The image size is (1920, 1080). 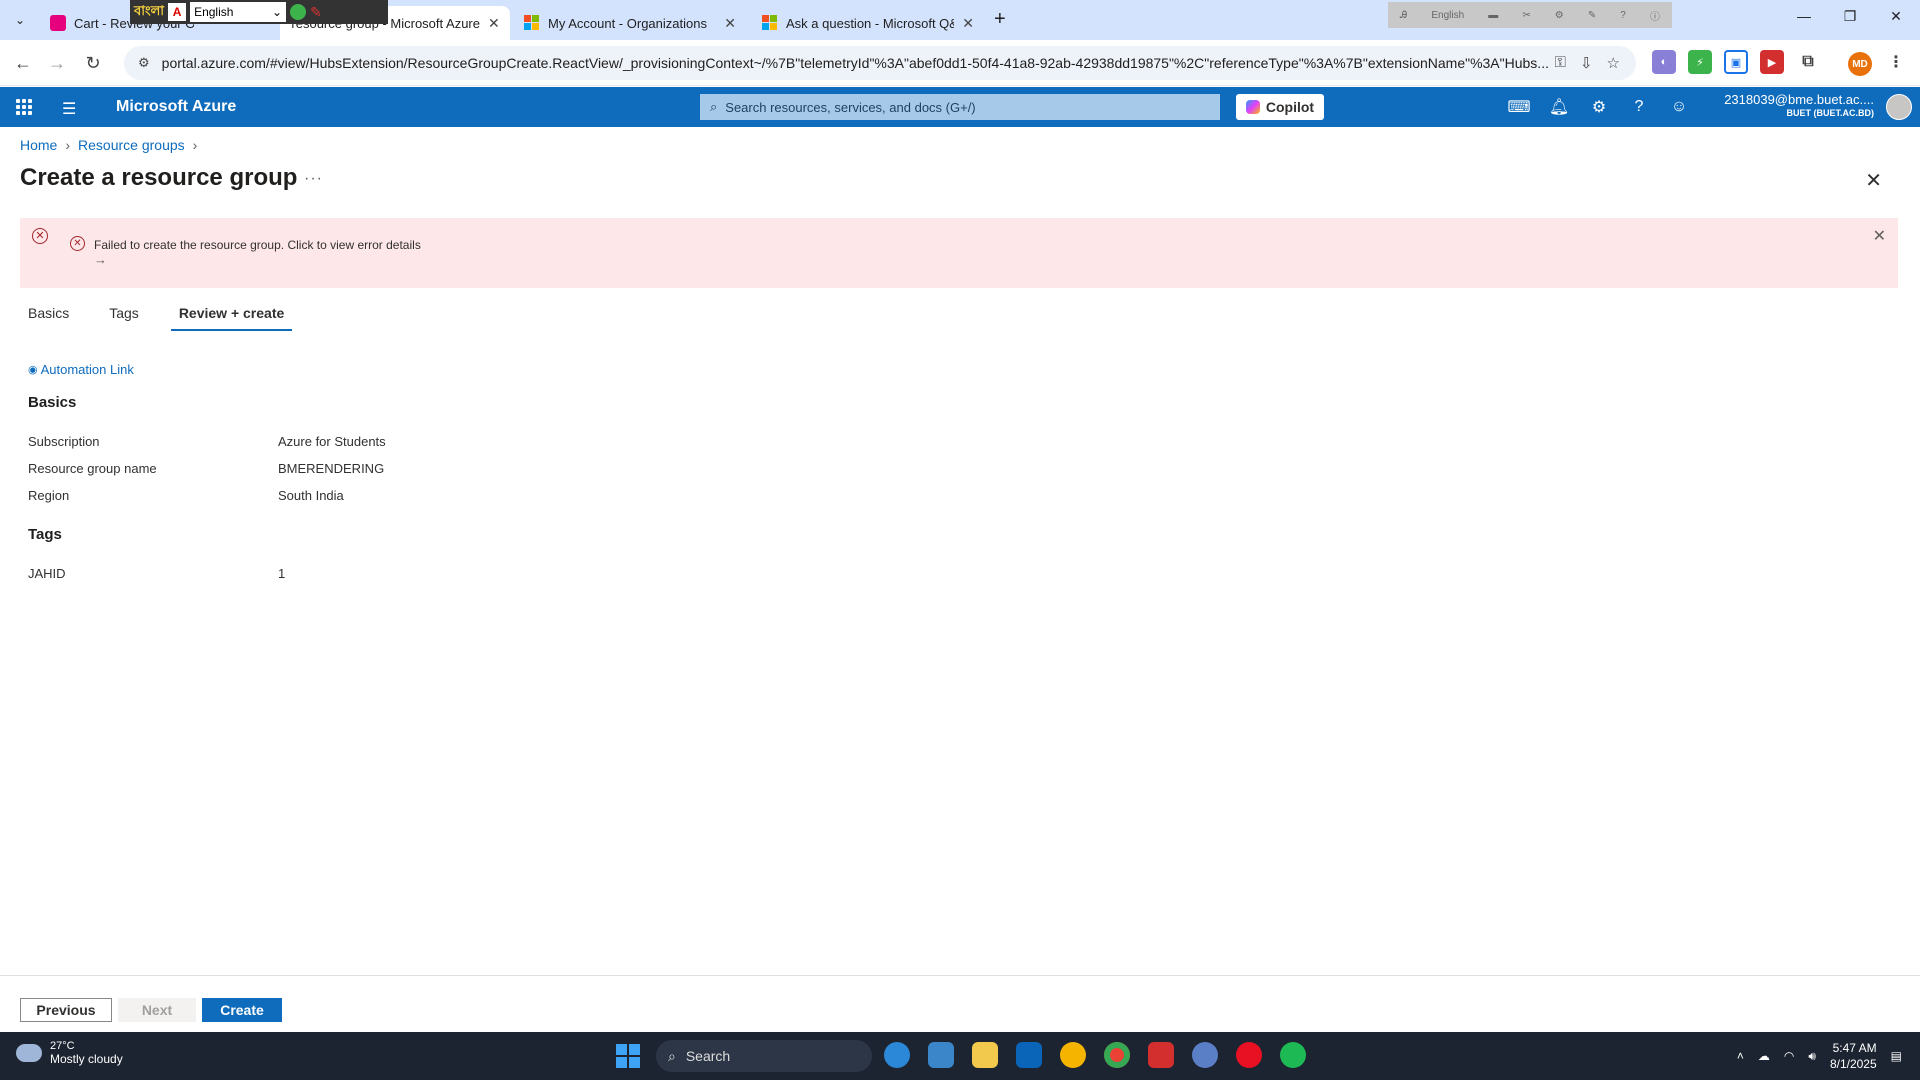 What do you see at coordinates (40, 236) in the screenshot?
I see `error-circle-icon: ✕` at bounding box center [40, 236].